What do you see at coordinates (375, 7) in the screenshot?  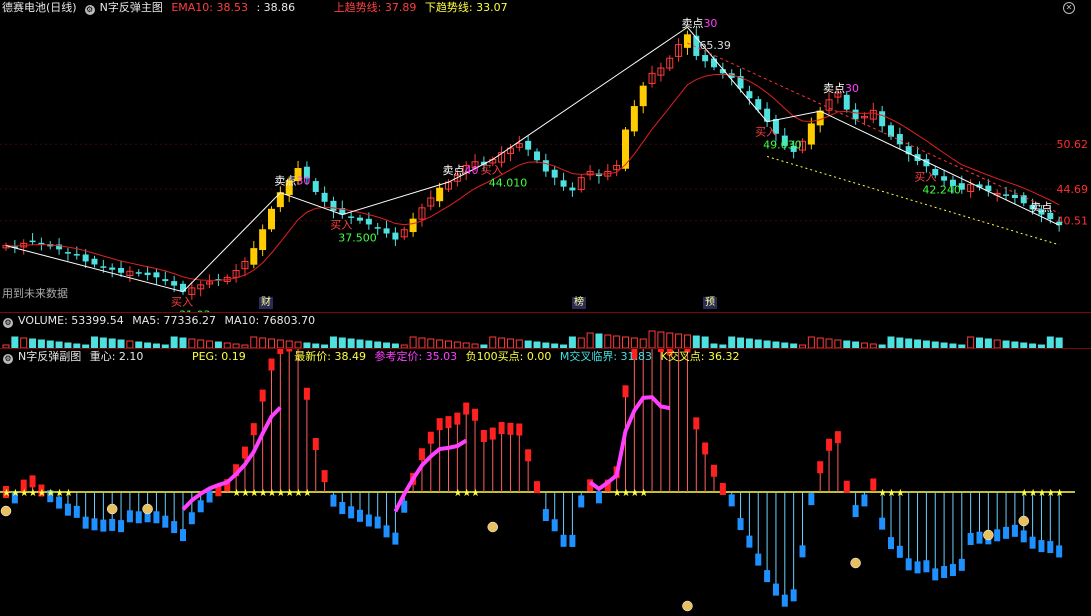 I see `upper-trend-label: 上趋势线: 37.89` at bounding box center [375, 7].